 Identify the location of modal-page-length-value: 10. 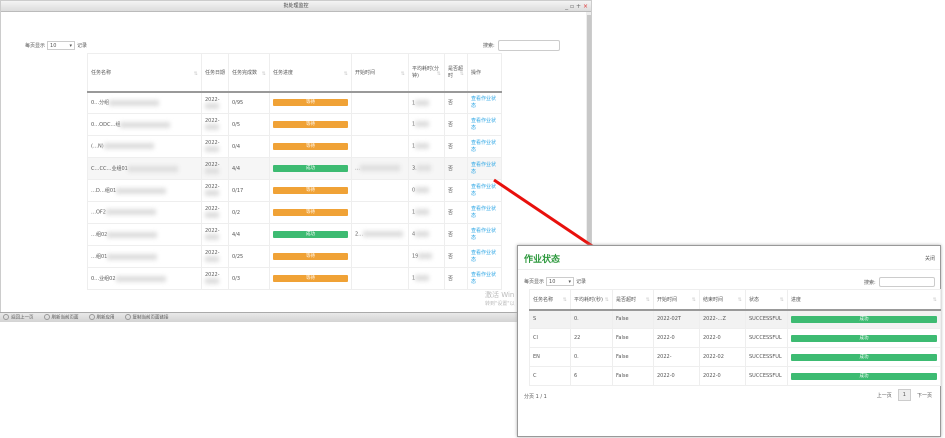
(552, 282).